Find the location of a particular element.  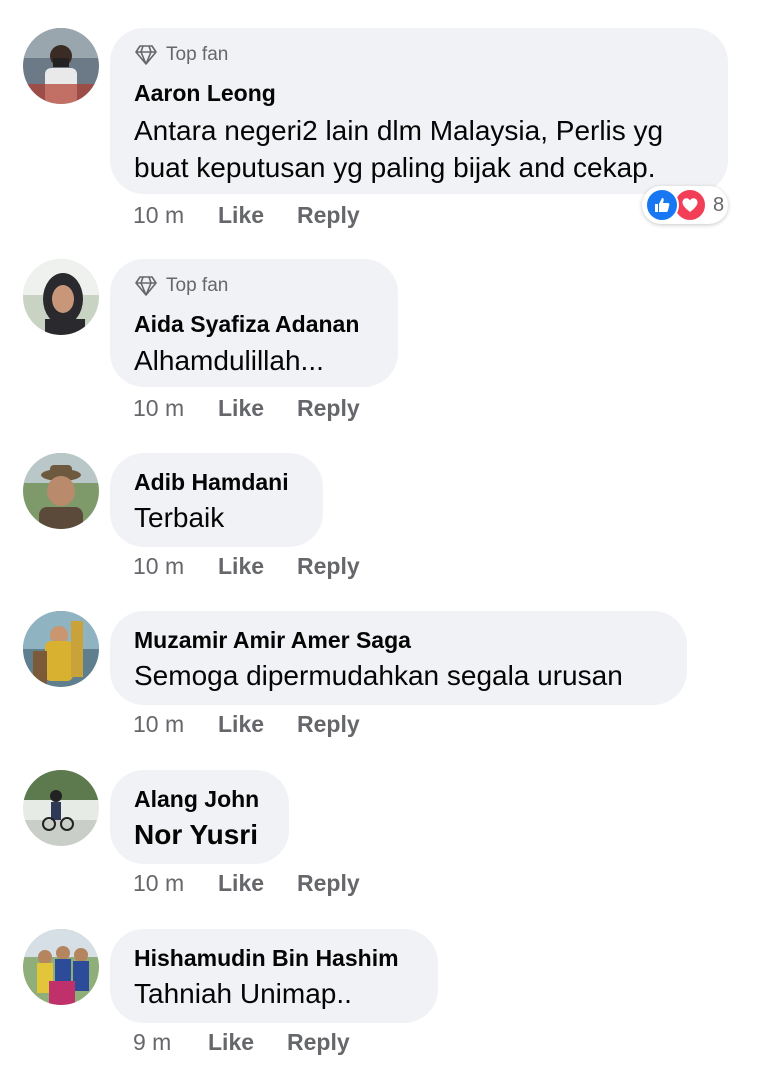

comment-actions: 9 m Like Reply is located at coordinates (241, 1042).